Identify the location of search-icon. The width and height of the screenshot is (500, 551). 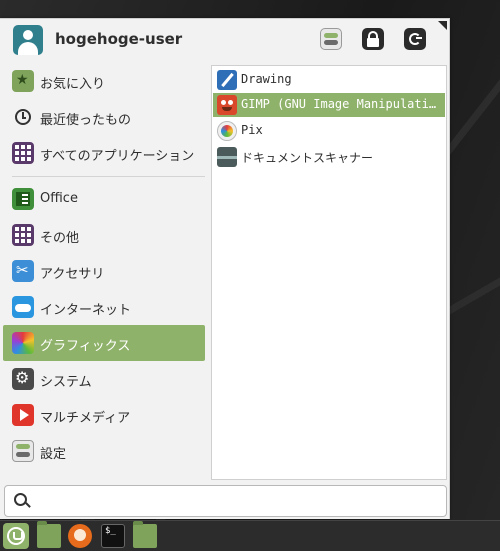
(20, 499).